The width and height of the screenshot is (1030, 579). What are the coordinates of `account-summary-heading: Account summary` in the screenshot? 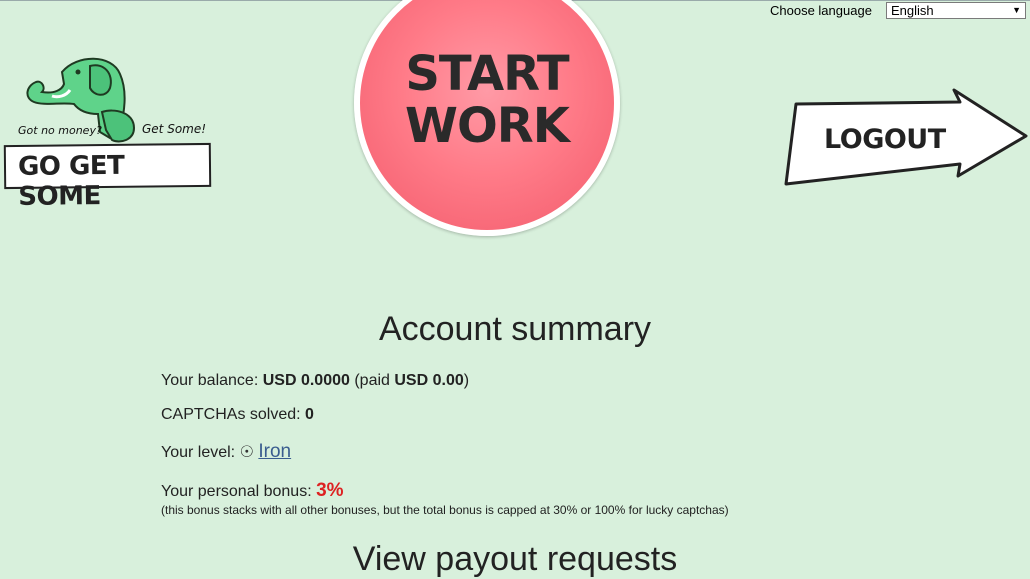 It's located at (515, 329).